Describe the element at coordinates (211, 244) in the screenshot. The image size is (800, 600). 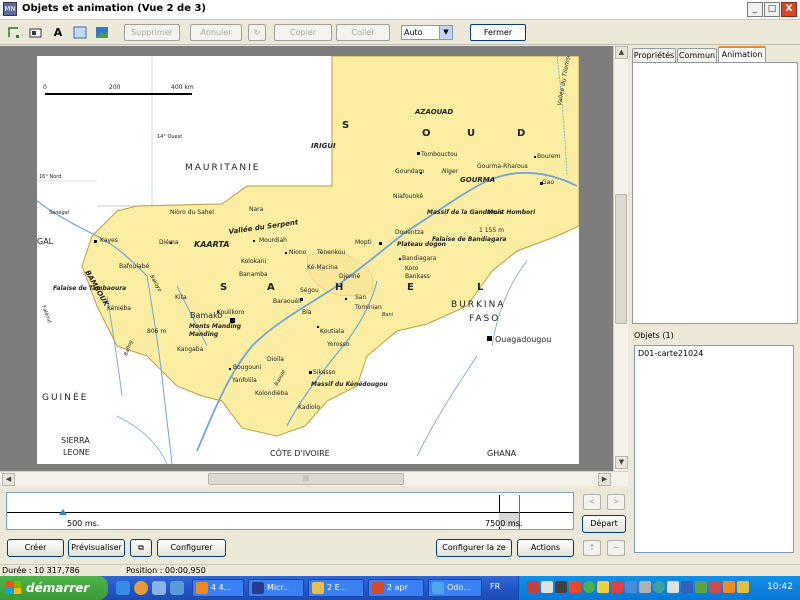
I see `label-kaarta: KAARTA` at that location.